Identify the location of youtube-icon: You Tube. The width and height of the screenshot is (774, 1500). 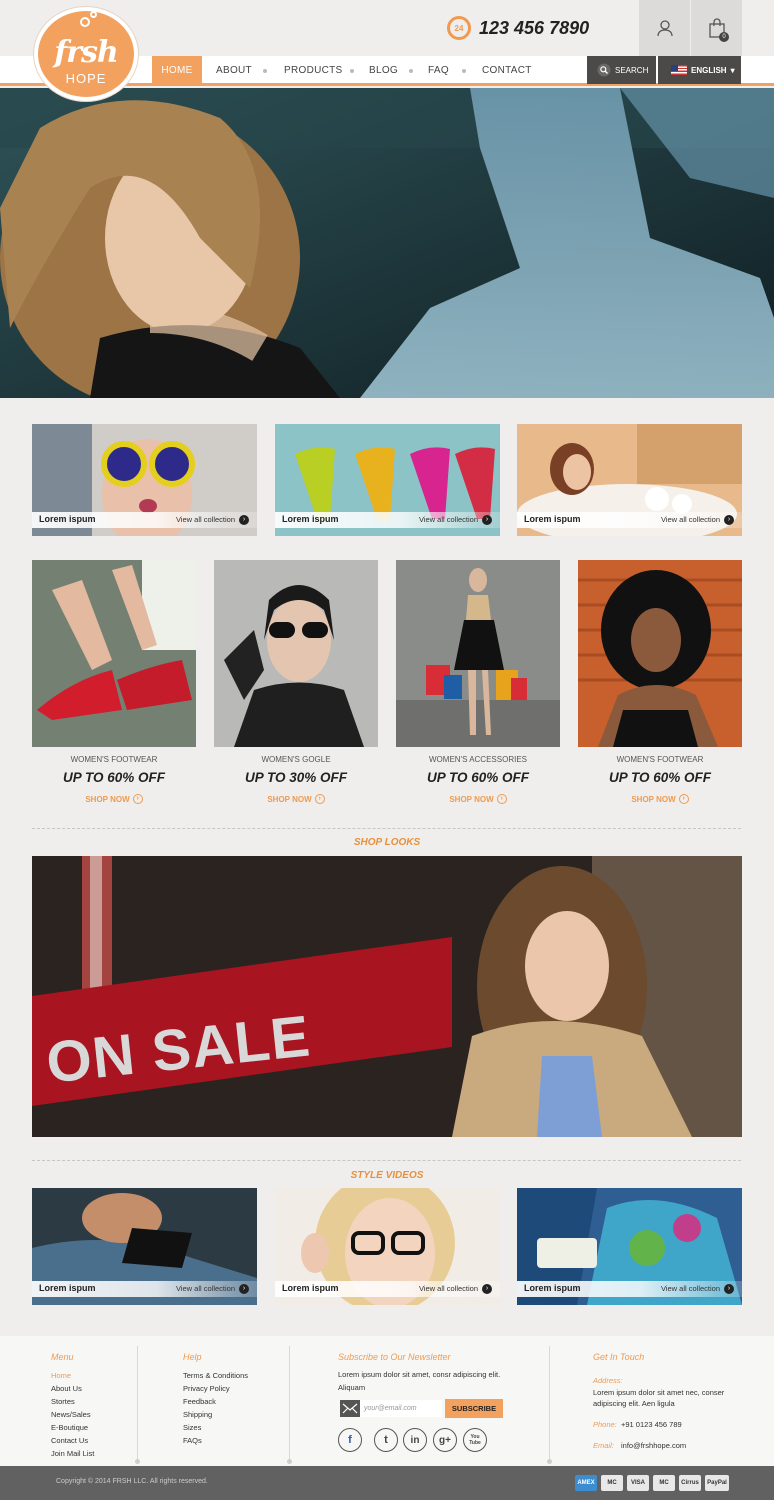
(475, 1440).